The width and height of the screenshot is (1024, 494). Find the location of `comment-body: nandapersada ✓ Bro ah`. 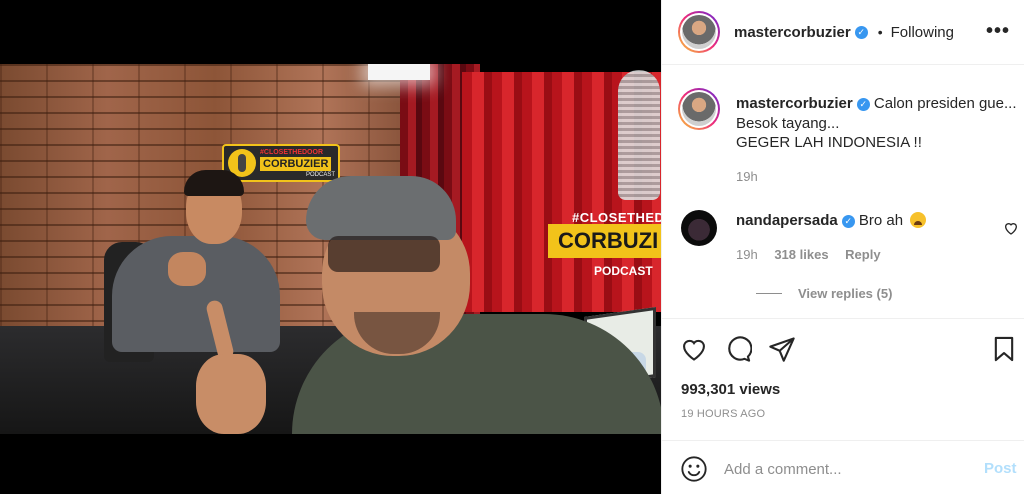

comment-body: nandapersada ✓ Bro ah is located at coordinates (831, 220).